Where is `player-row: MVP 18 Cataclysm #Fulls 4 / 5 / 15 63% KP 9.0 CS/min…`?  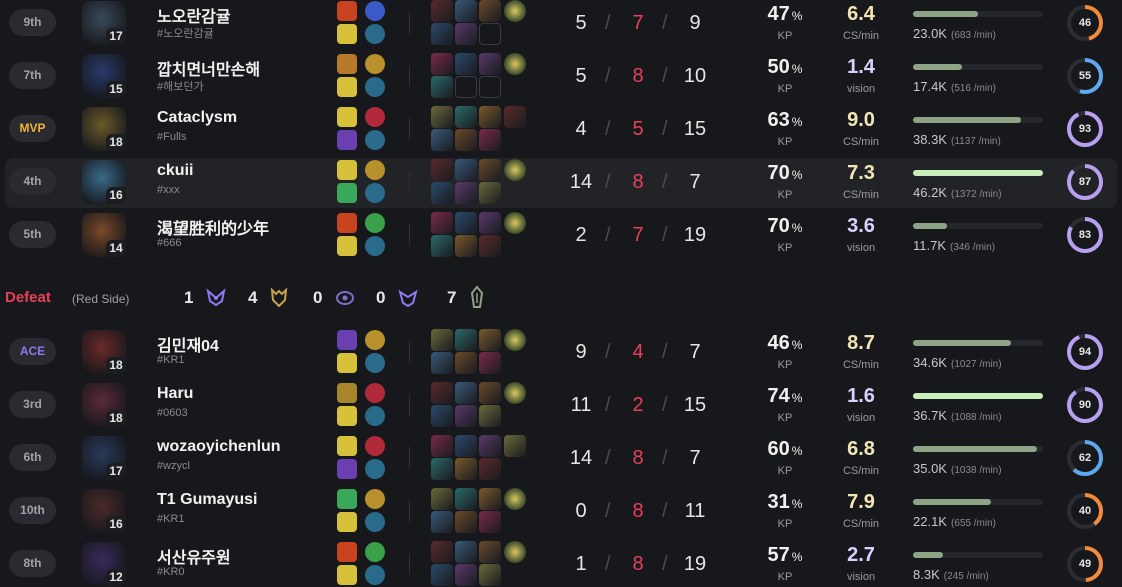 player-row: MVP 18 Cataclysm #Fulls 4 / 5 / 15 63% KP 9.0 CS/min… is located at coordinates (561, 130).